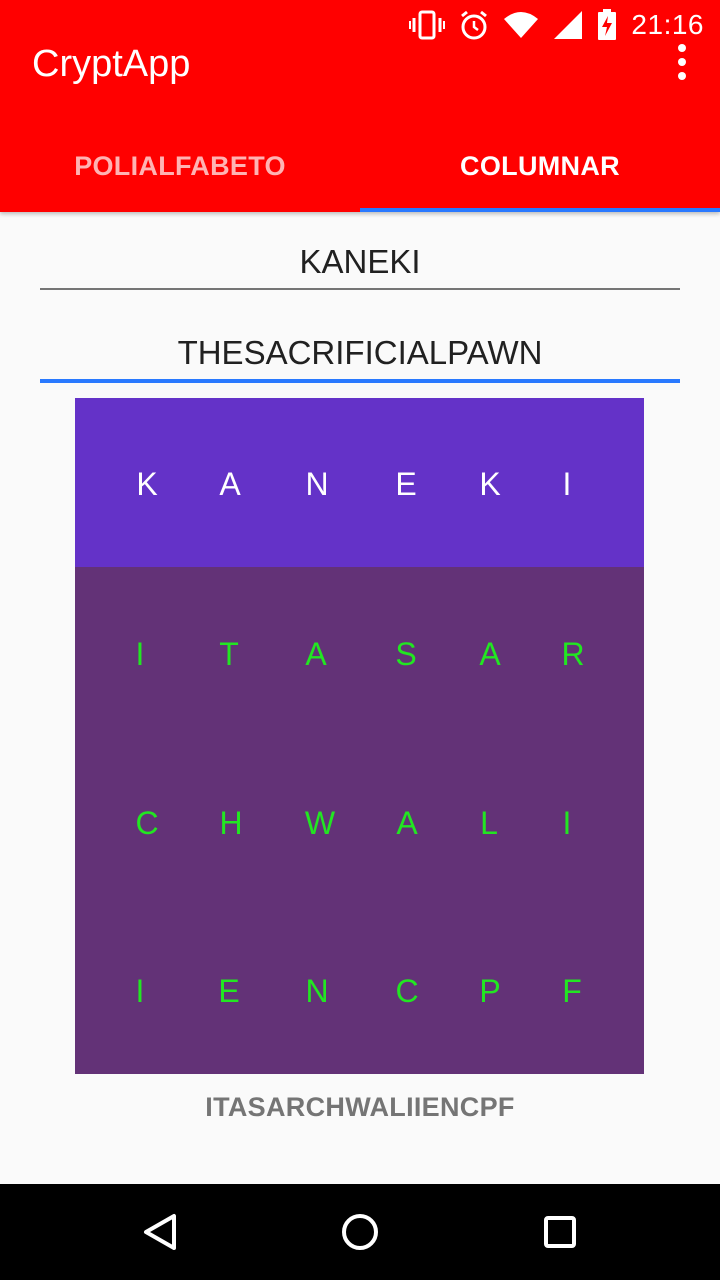 This screenshot has width=720, height=1280. What do you see at coordinates (359, 482) in the screenshot?
I see `grid-header-row: K A N E K I` at bounding box center [359, 482].